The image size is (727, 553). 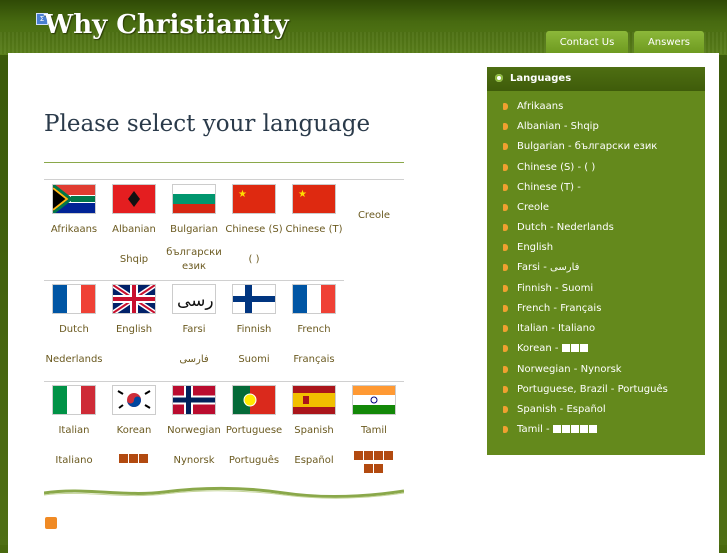 What do you see at coordinates (194, 199) in the screenshot?
I see `bulgaria-flag-icon` at bounding box center [194, 199].